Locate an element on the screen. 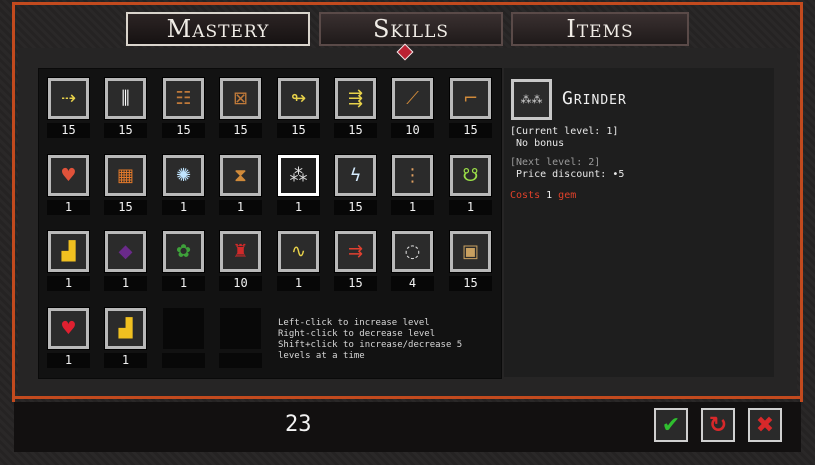 The width and height of the screenshot is (815, 465). heart-icon: ♥ is located at coordinates (68, 328).